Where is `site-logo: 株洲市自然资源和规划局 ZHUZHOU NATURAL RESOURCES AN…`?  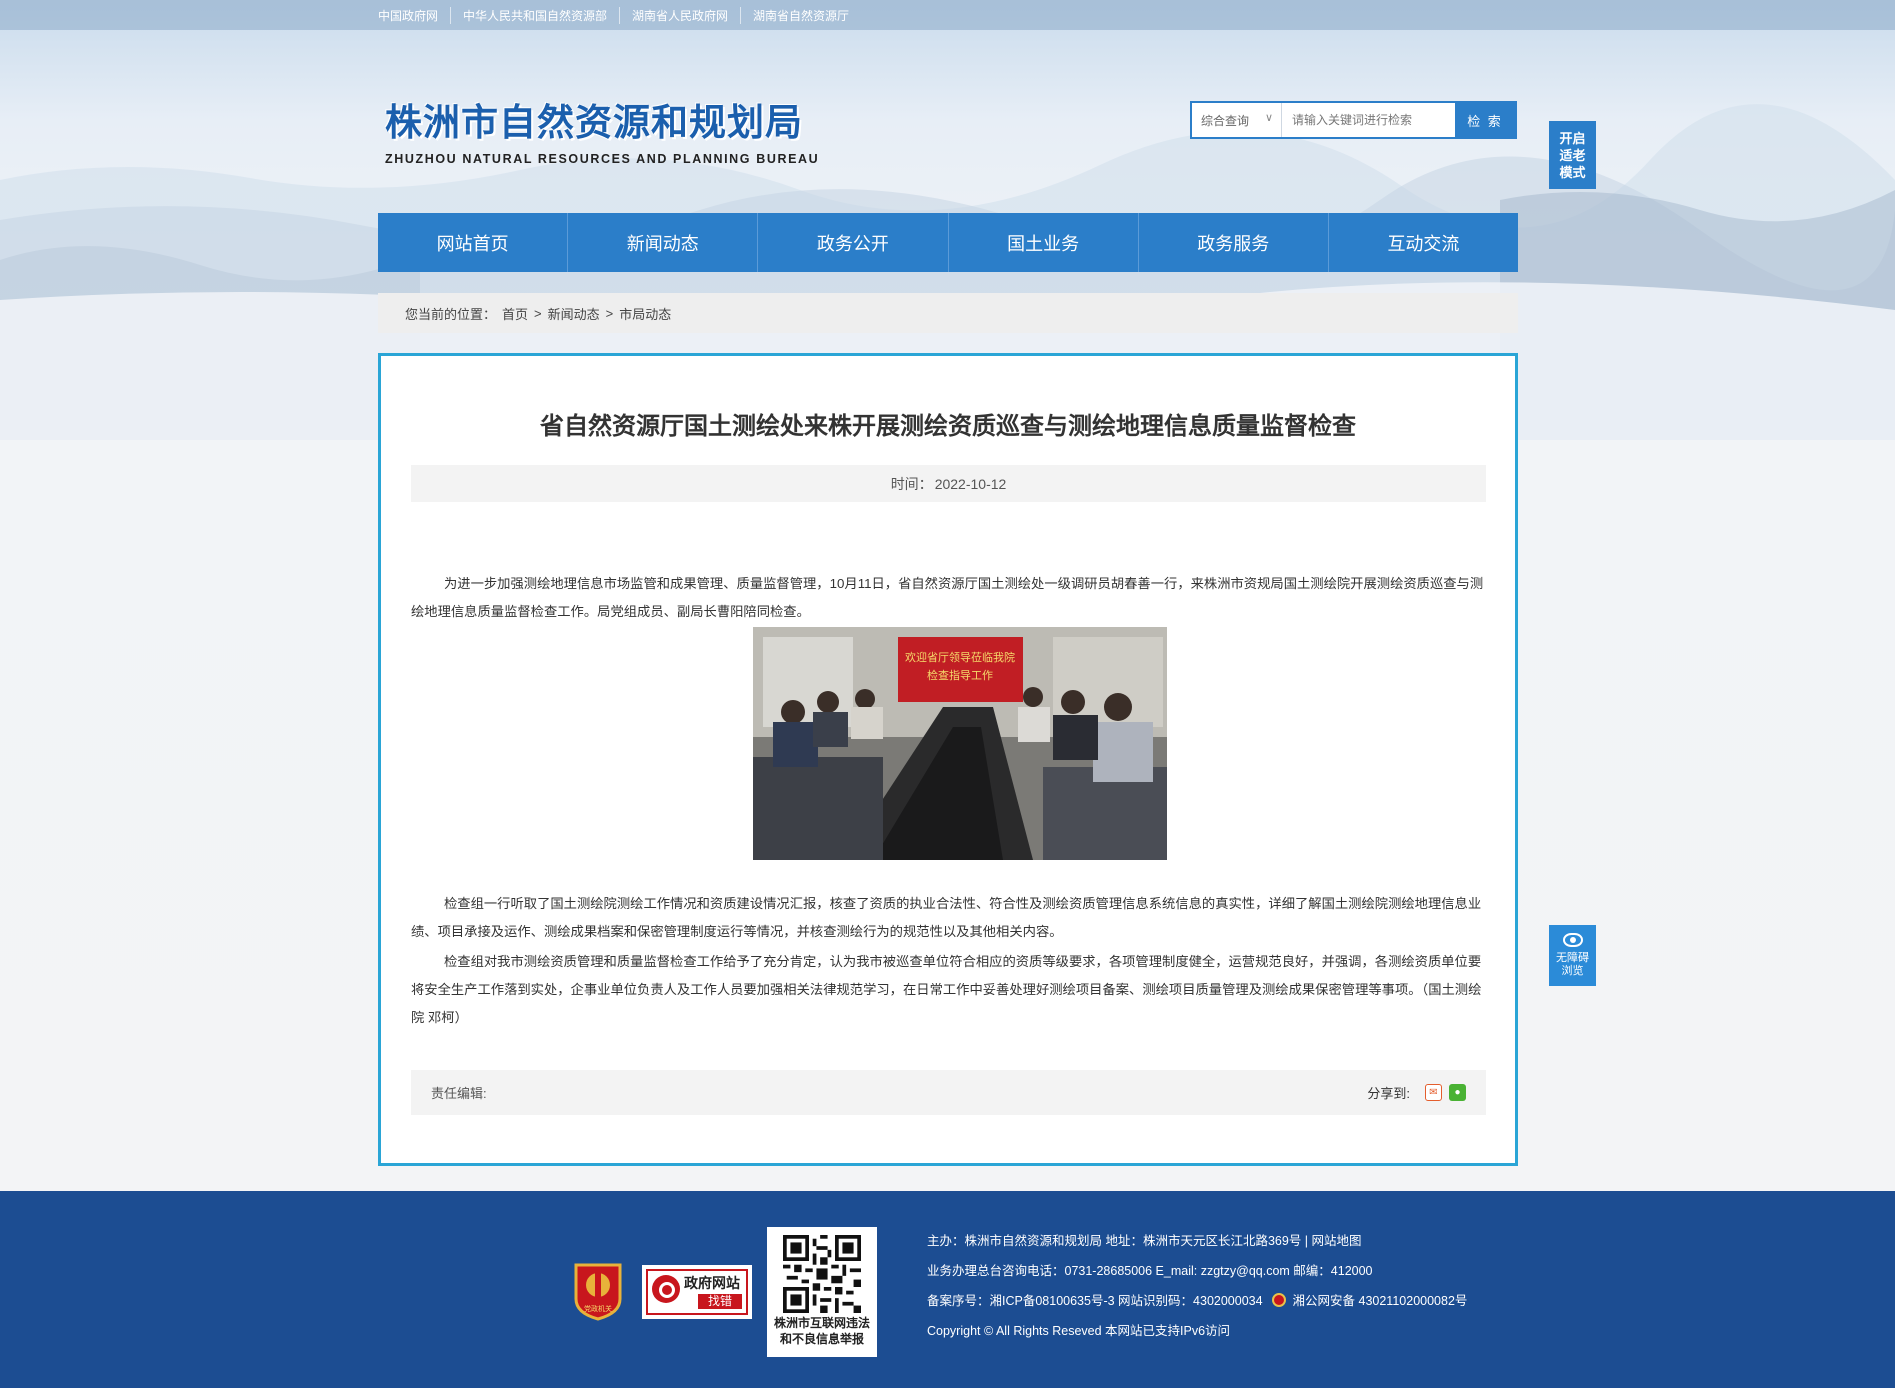
site-logo: 株洲市自然资源和规划局 ZHUZHOU NATURAL RESOURCES AN… is located at coordinates (602, 129).